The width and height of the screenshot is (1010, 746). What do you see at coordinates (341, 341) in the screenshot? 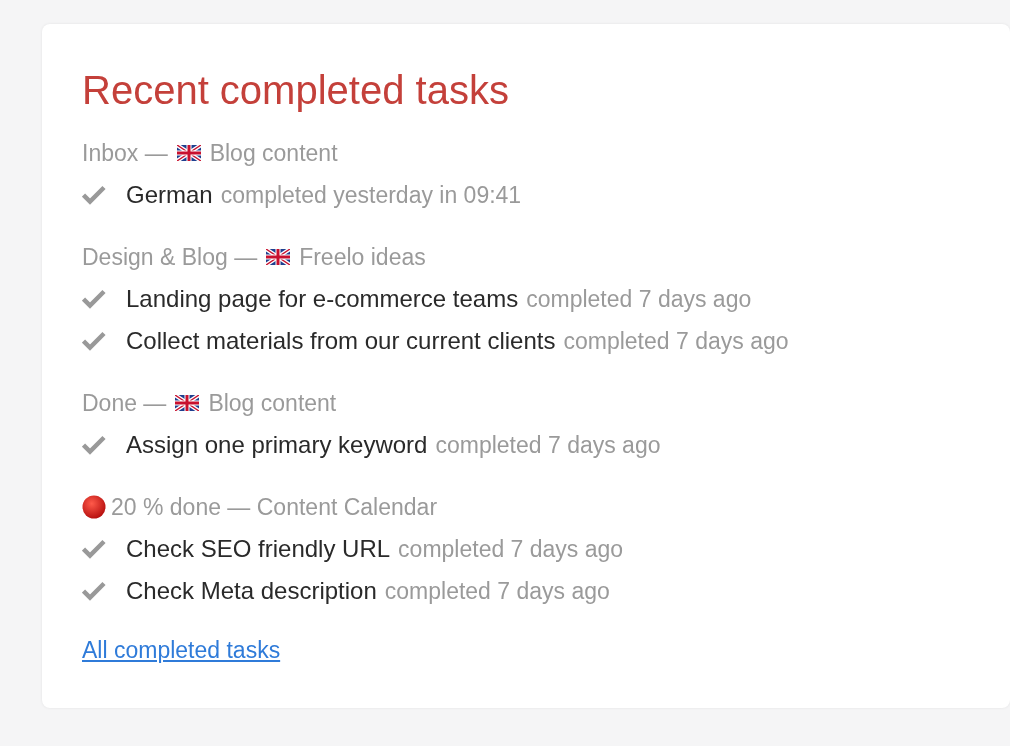
I see `task-name: Collect materials from our current clients` at bounding box center [341, 341].